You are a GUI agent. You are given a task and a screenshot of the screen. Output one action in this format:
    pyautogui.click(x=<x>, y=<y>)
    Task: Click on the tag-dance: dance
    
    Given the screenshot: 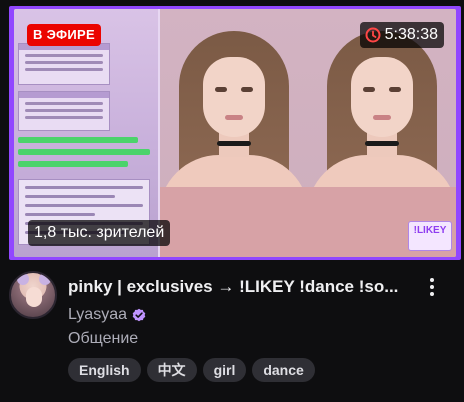 What is the action you would take?
    pyautogui.click(x=283, y=370)
    